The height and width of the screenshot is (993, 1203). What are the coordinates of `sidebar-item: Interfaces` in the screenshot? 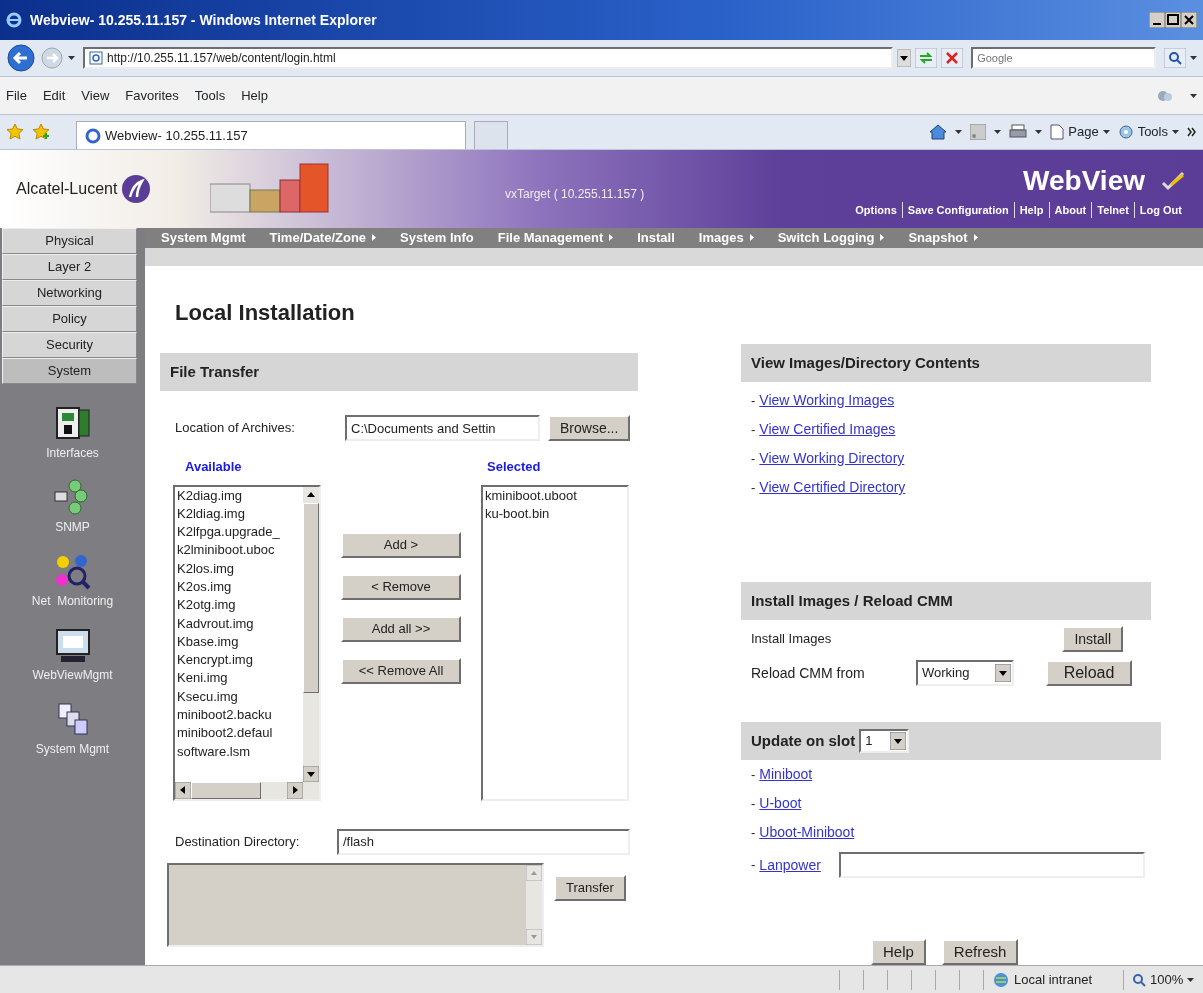 It's located at (72, 433).